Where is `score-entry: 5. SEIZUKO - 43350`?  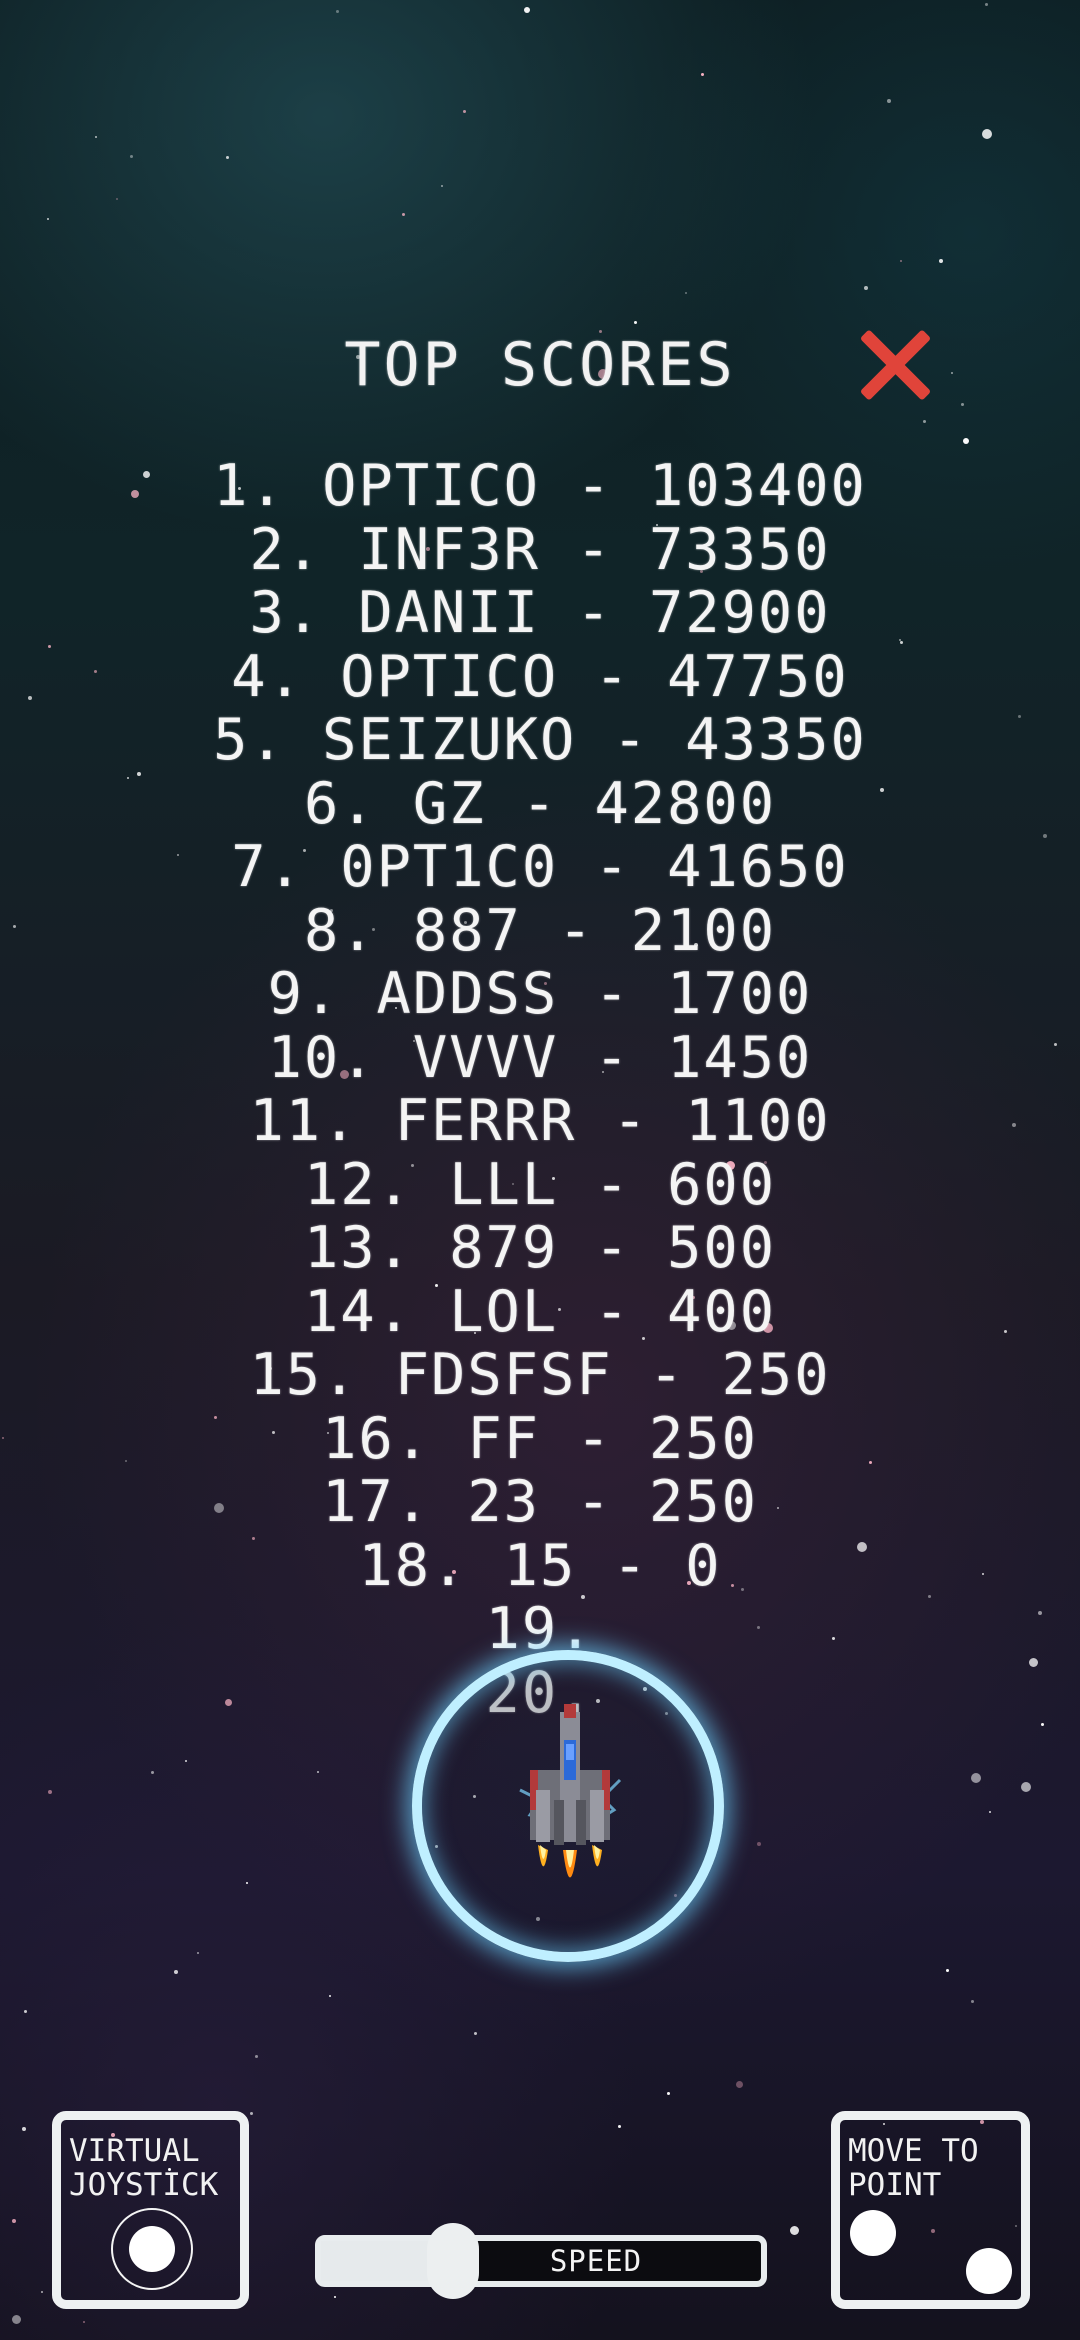 score-entry: 5. SEIZUKO - 43350 is located at coordinates (540, 740).